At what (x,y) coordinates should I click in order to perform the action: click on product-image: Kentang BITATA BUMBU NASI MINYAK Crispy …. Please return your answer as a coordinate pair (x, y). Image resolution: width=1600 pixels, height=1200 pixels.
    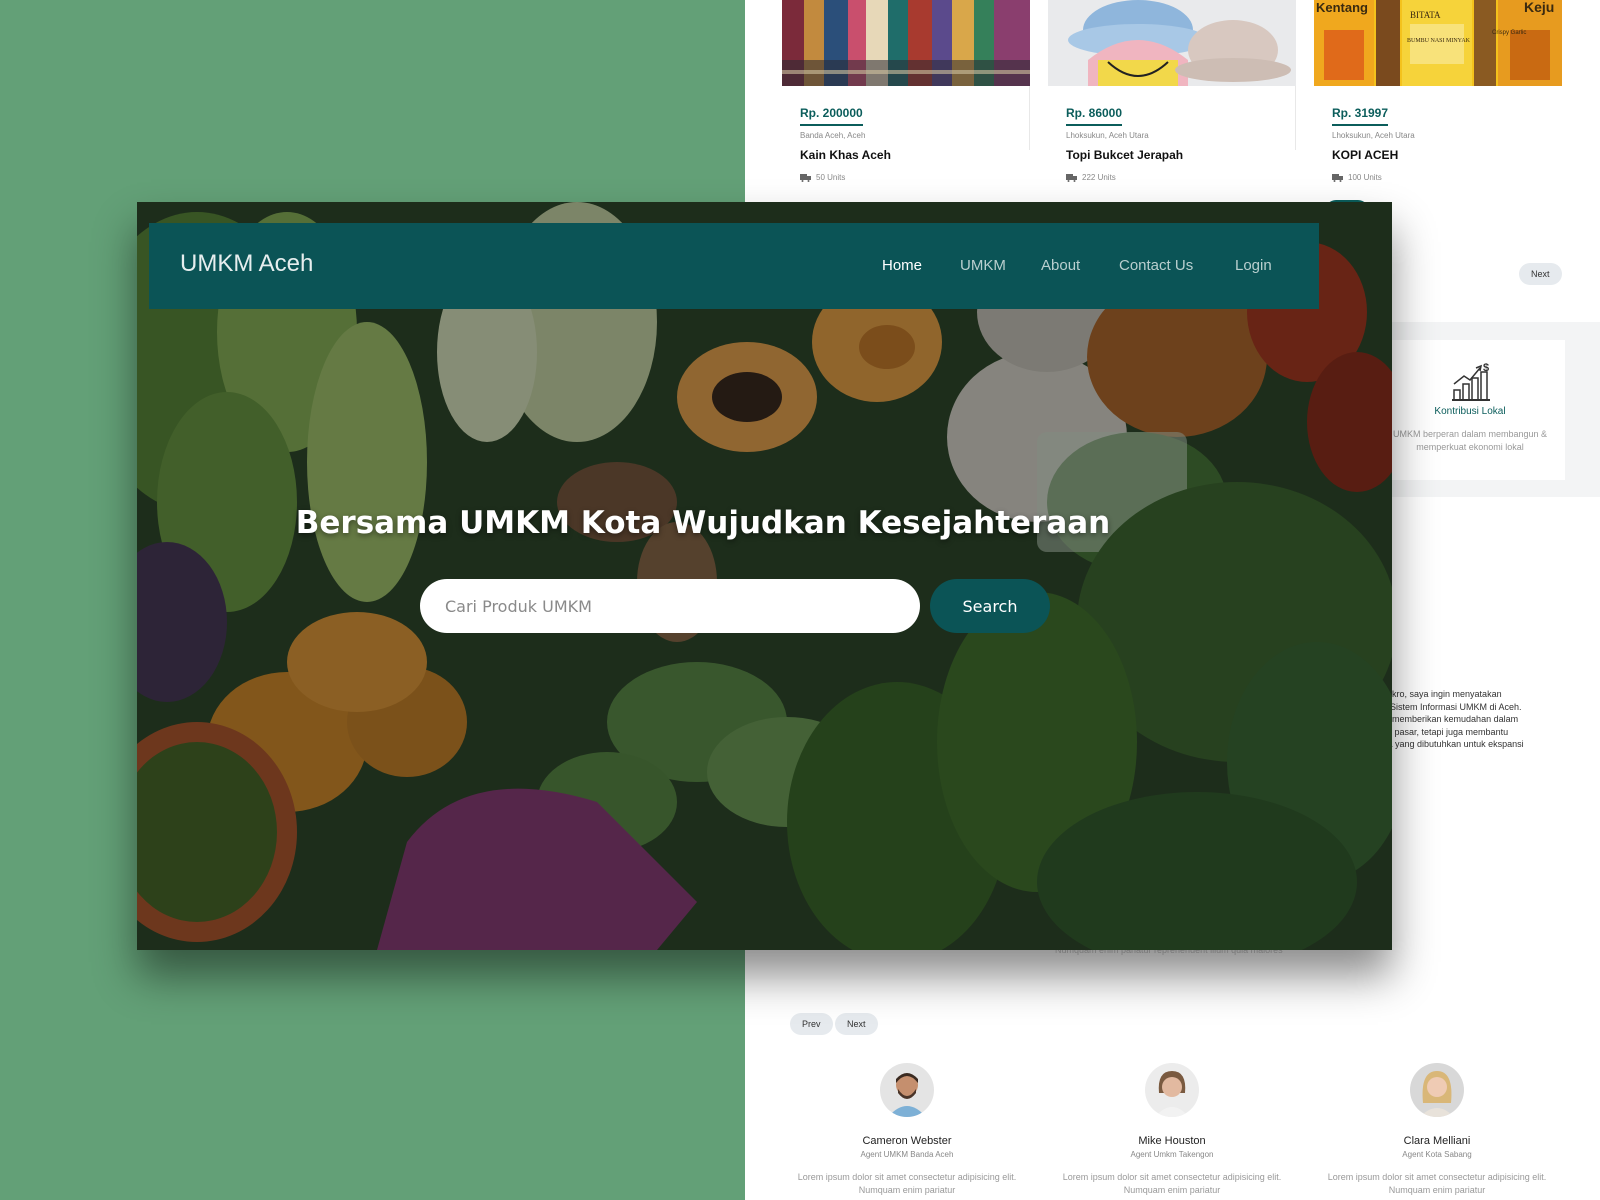
    Looking at the image, I should click on (1438, 43).